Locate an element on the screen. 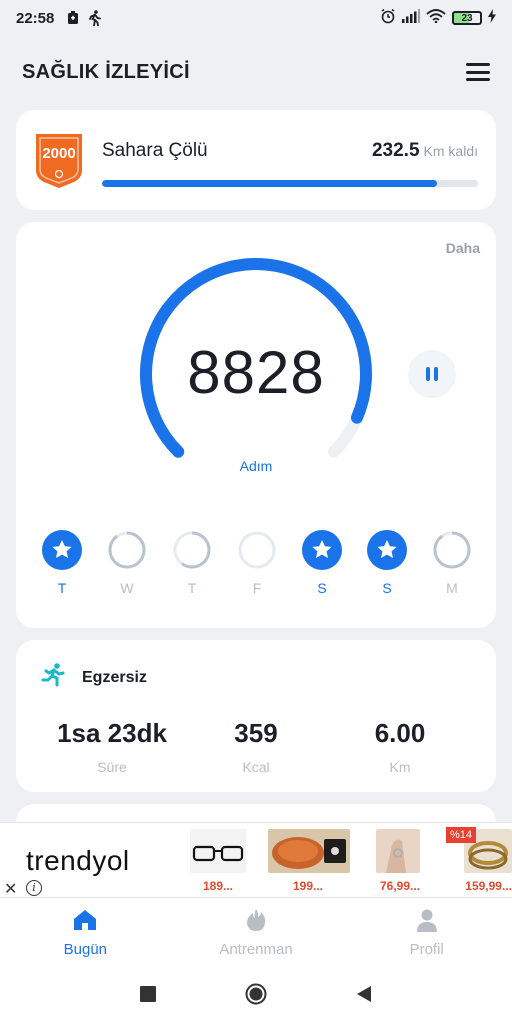  more-link: Daha is located at coordinates (463, 248).